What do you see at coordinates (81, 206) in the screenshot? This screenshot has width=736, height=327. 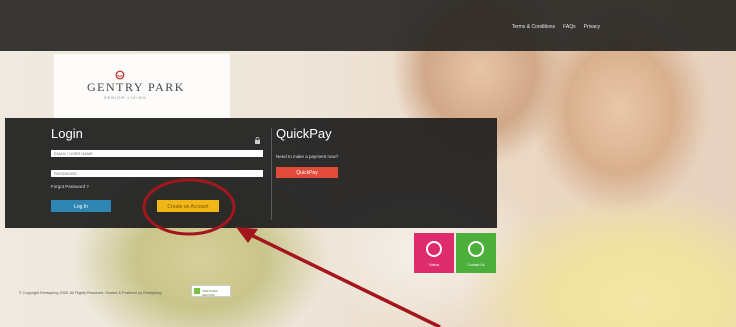 I see `login-button: Log In` at bounding box center [81, 206].